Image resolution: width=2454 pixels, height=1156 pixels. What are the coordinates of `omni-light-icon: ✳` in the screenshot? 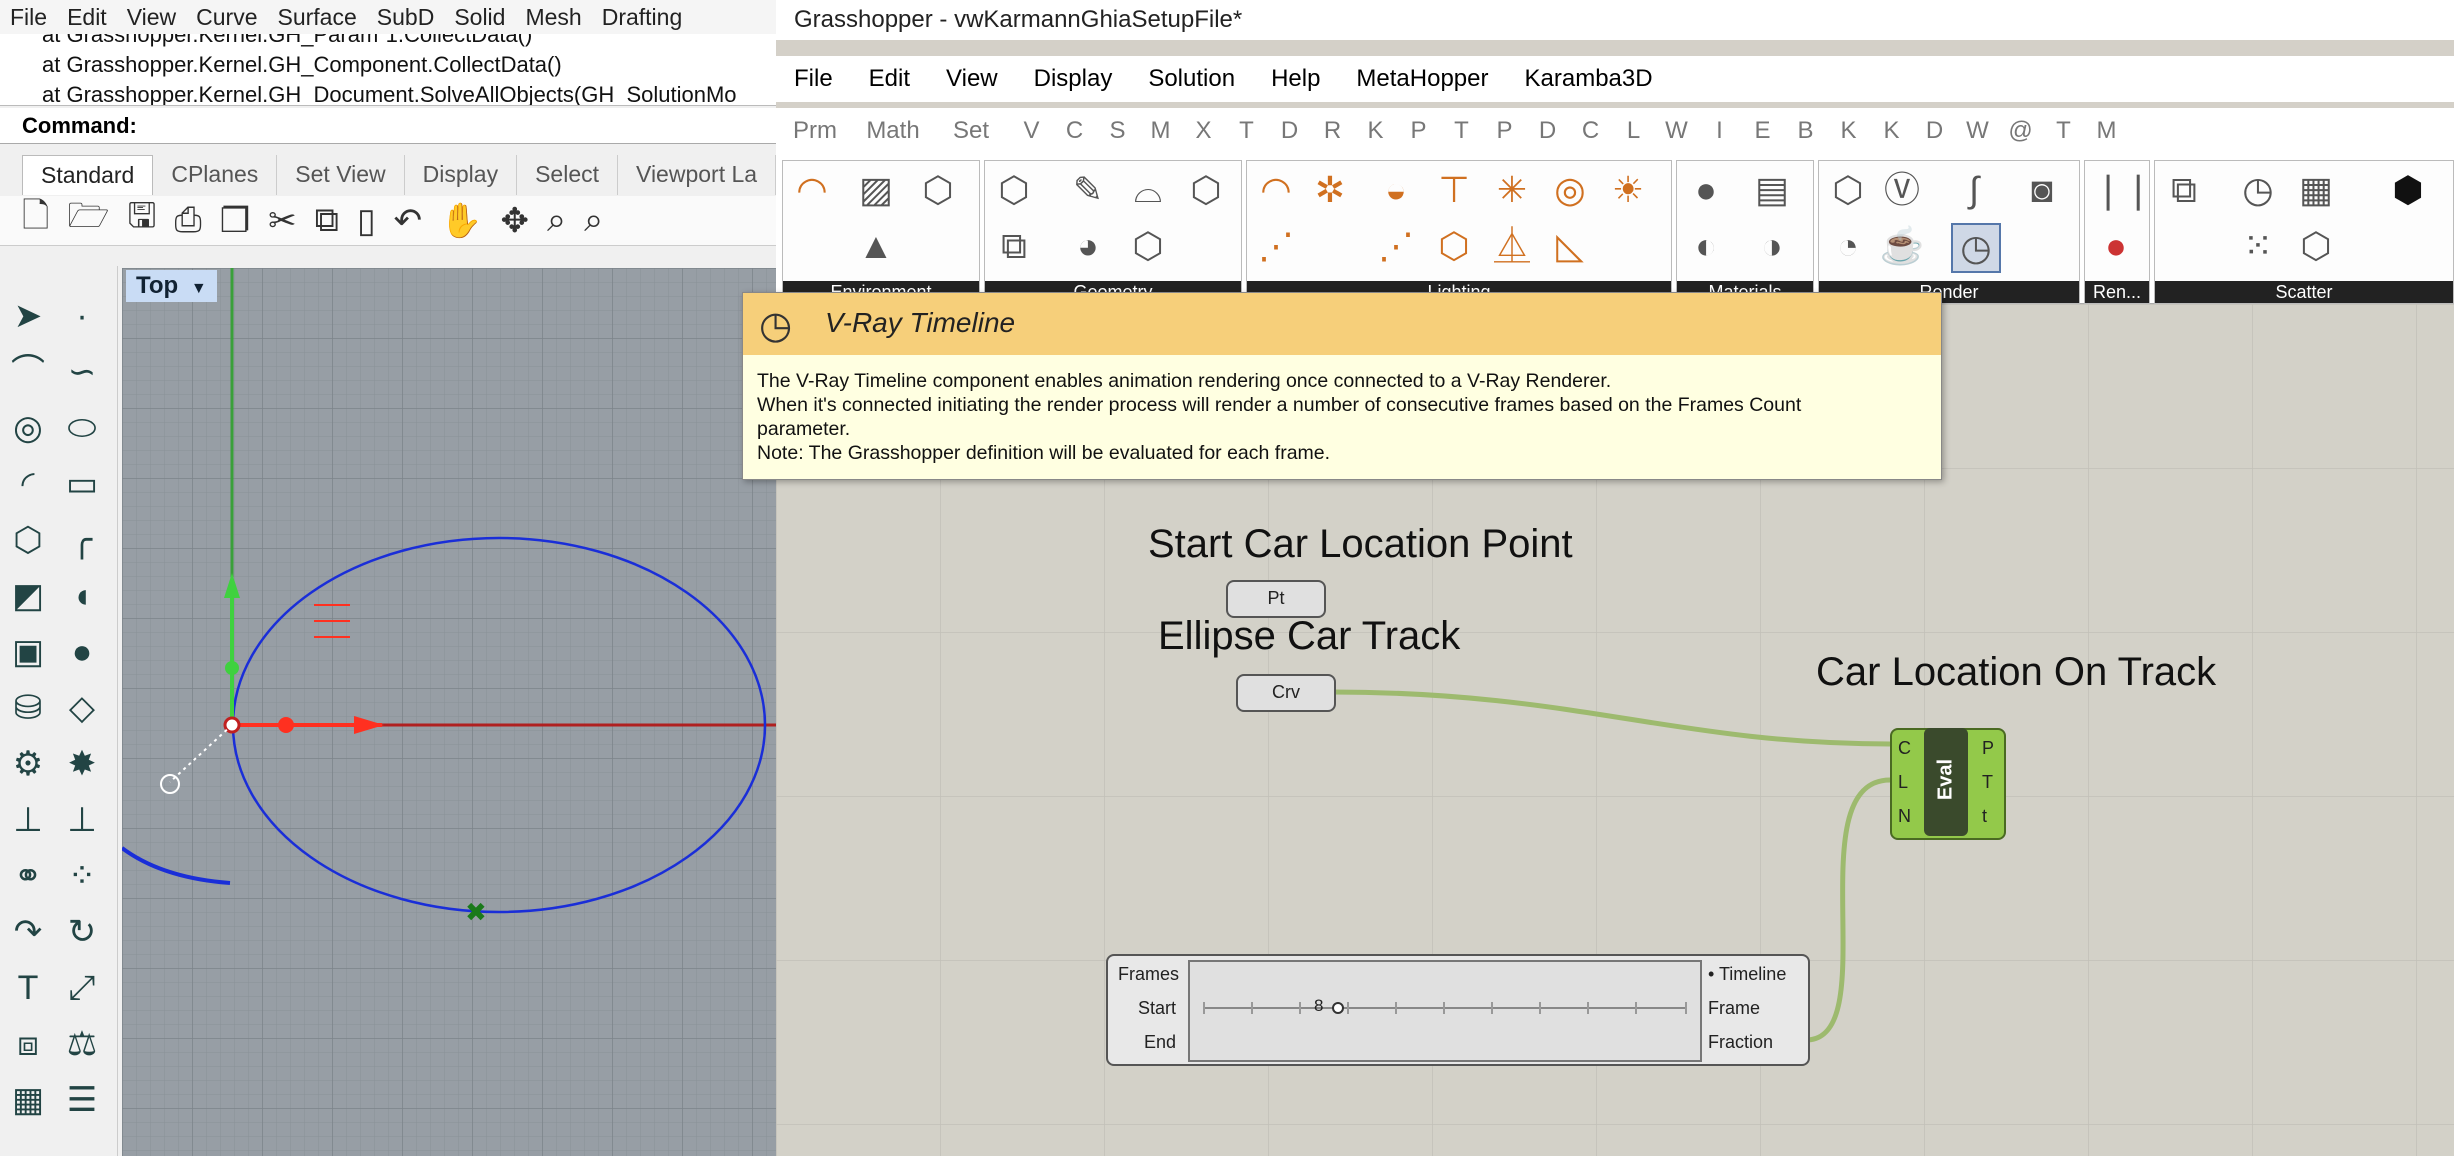 It's located at (1512, 190).